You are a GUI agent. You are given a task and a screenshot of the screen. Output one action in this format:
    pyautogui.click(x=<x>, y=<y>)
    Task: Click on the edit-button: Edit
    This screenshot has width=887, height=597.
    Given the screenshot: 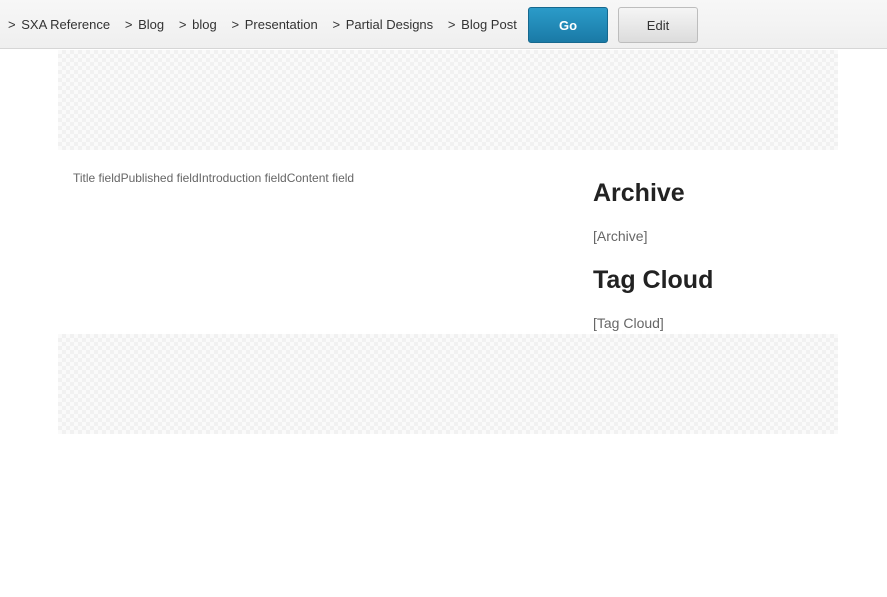 What is the action you would take?
    pyautogui.click(x=658, y=25)
    